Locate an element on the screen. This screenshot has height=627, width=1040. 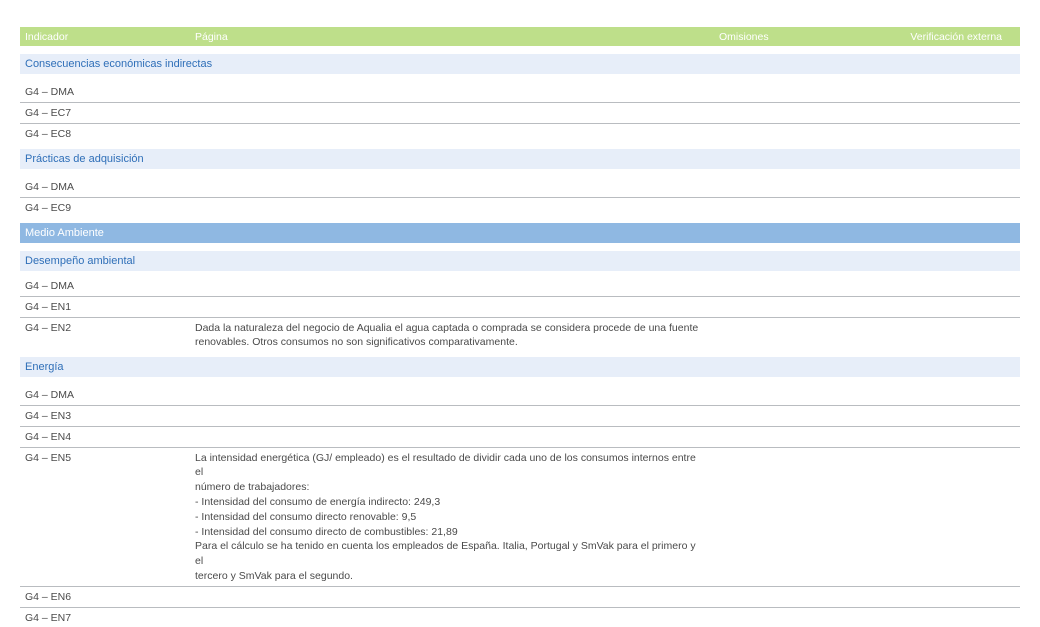
table-row: G4 – EN3 is located at coordinates (520, 416).